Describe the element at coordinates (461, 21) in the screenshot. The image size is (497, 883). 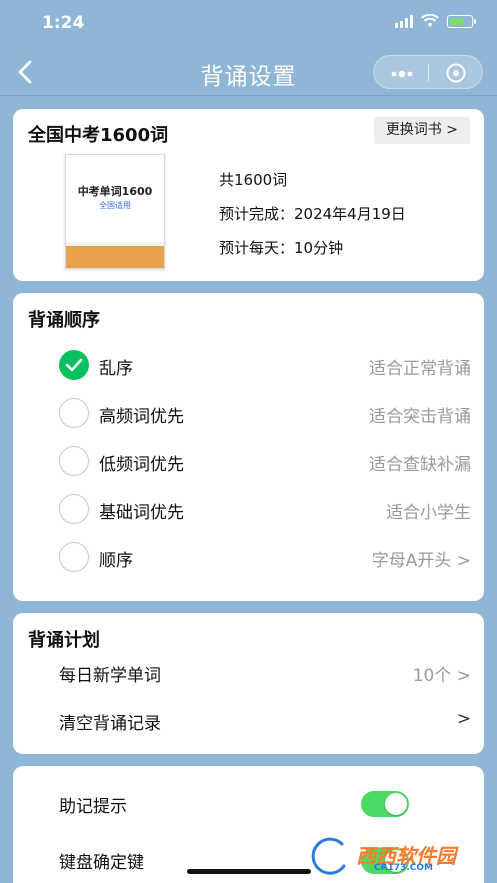
I see `battery-icon` at that location.